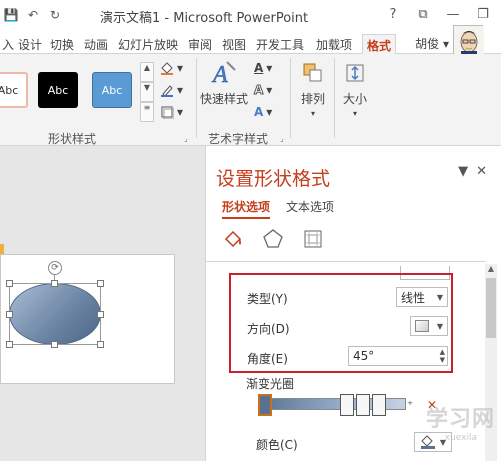 The image size is (501, 461). What do you see at coordinates (178, 68) in the screenshot?
I see `shape-fill-button: ▾` at bounding box center [178, 68].